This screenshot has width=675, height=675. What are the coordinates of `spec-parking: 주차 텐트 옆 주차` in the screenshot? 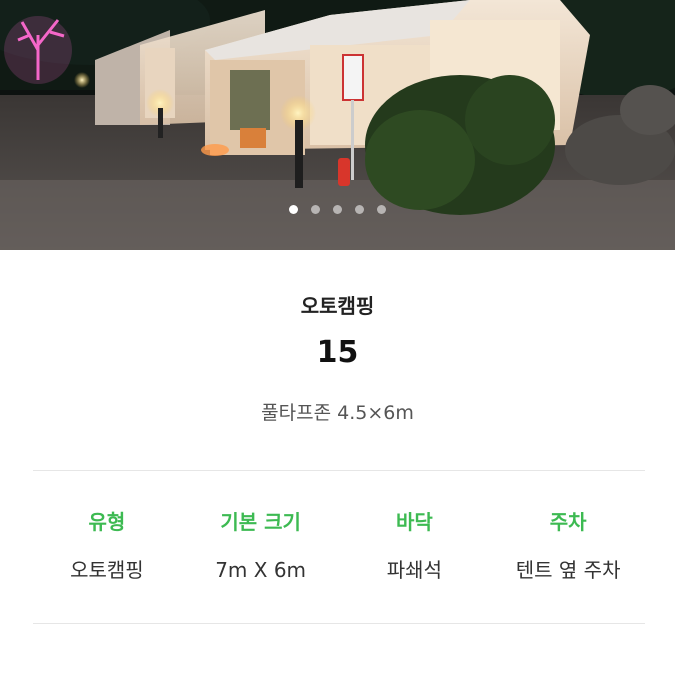 It's located at (568, 545).